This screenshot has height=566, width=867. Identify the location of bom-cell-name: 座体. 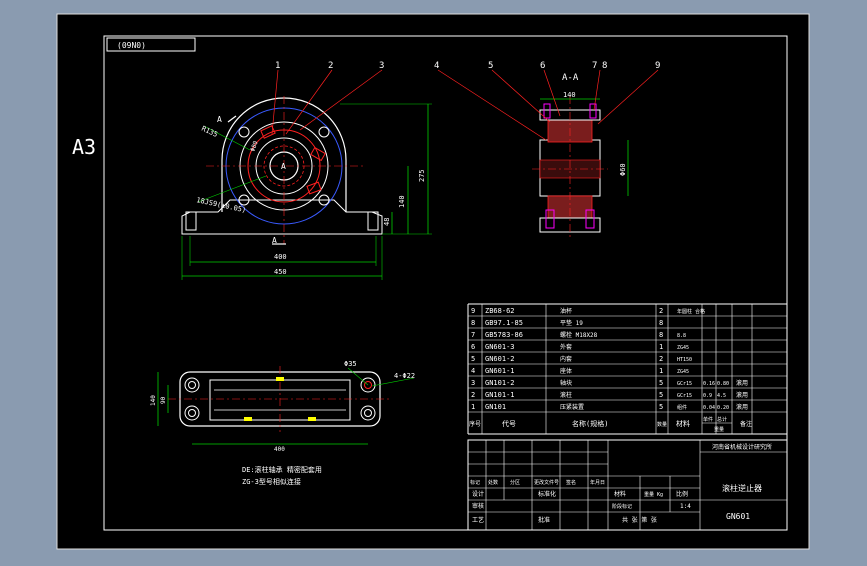
(566, 371).